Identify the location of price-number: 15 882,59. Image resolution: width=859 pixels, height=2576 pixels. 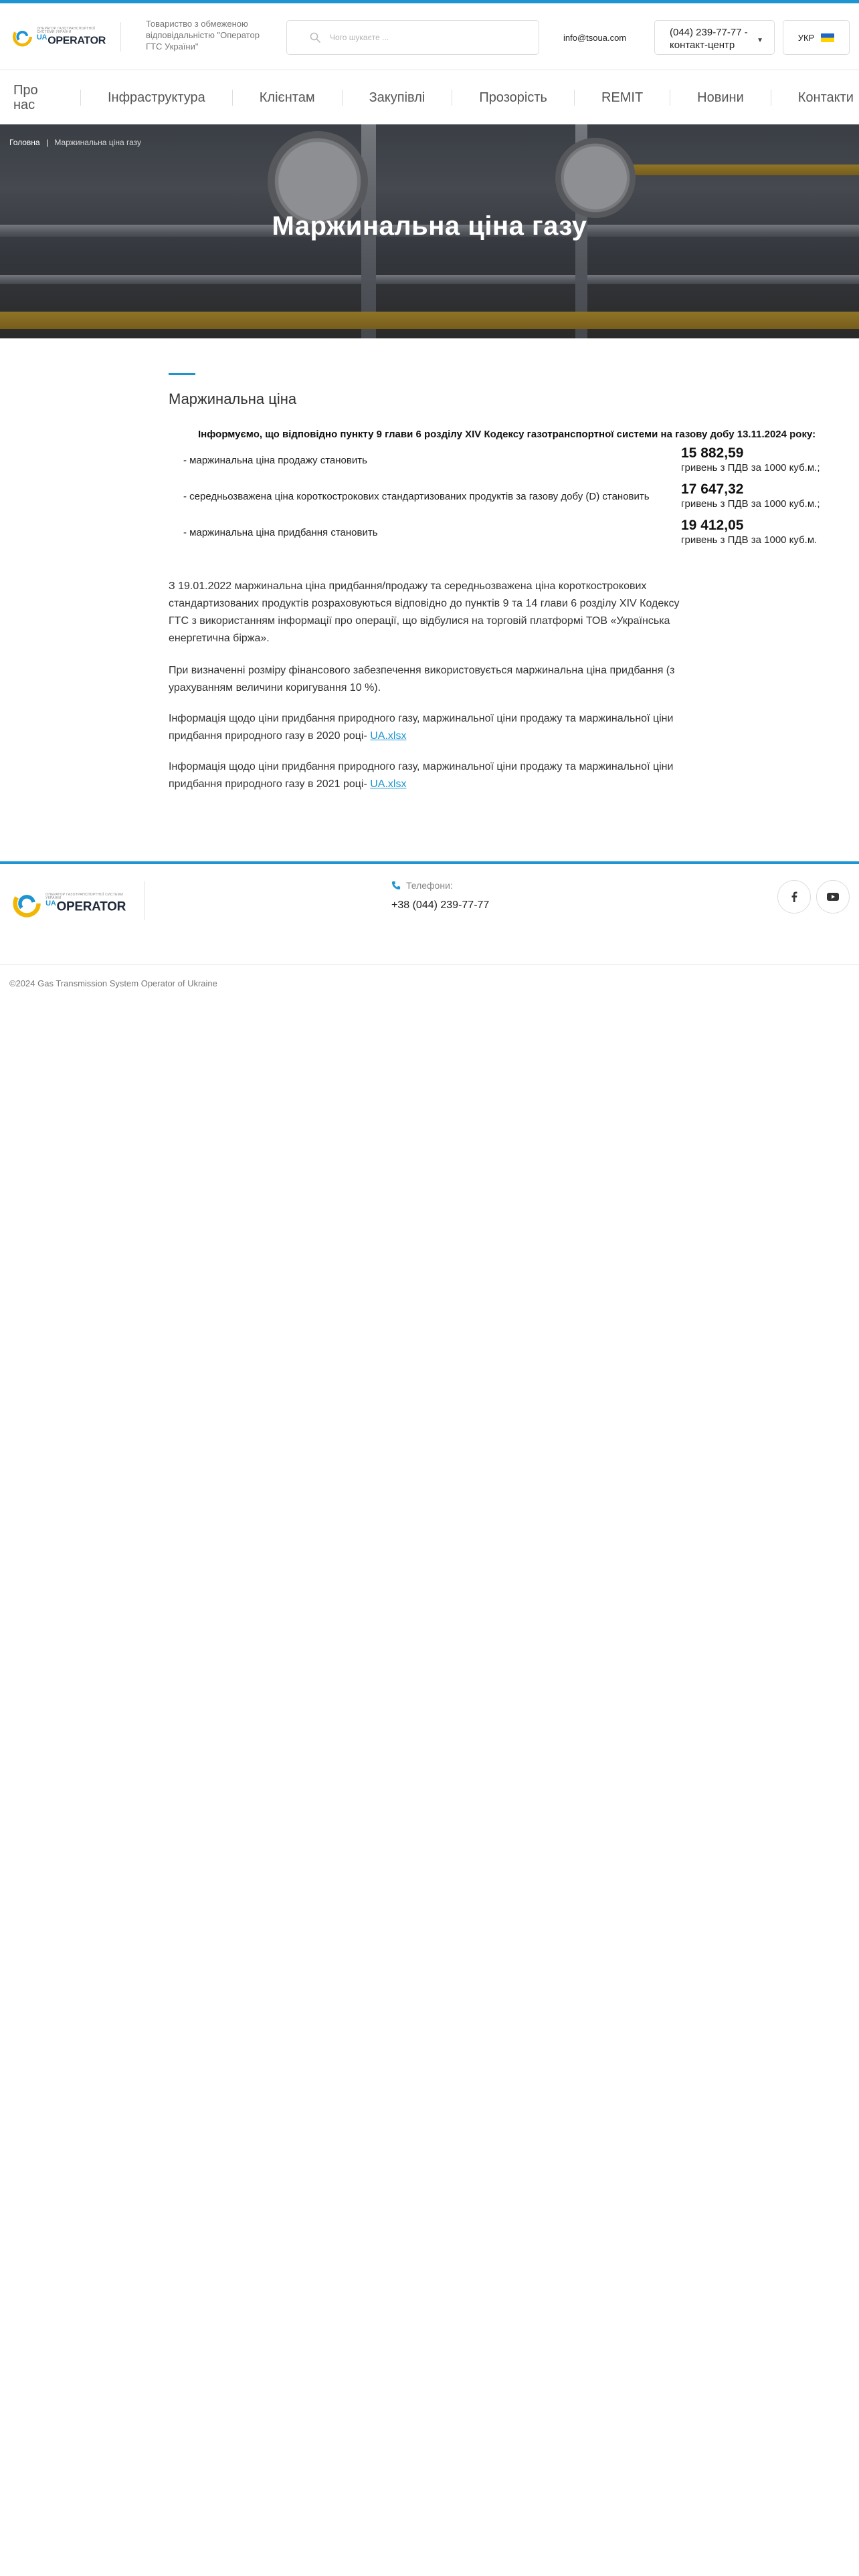
(713, 453).